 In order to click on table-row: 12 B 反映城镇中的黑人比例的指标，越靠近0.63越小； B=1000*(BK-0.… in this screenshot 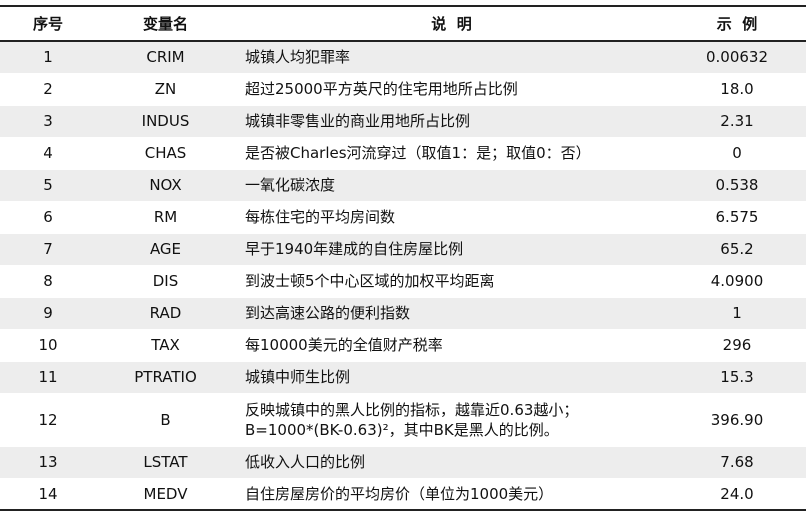, I will do `click(403, 420)`.